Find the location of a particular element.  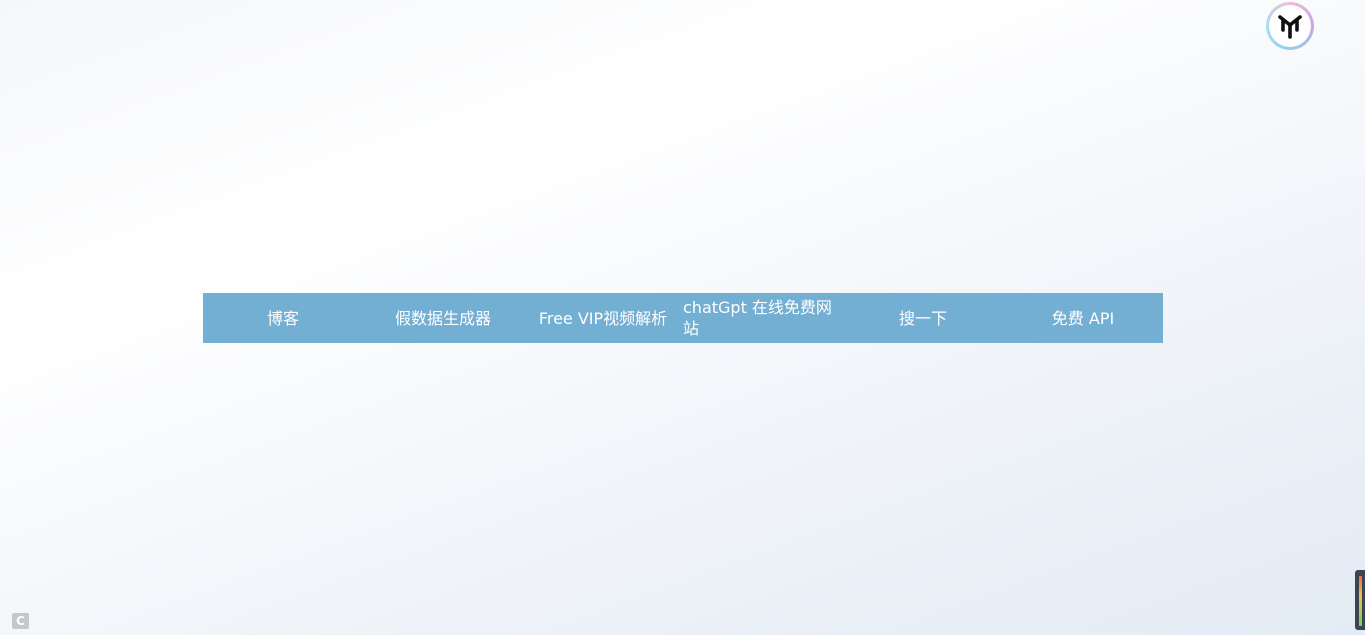

nav-item-label: chatGpt 在线免费网站 is located at coordinates (757, 318).